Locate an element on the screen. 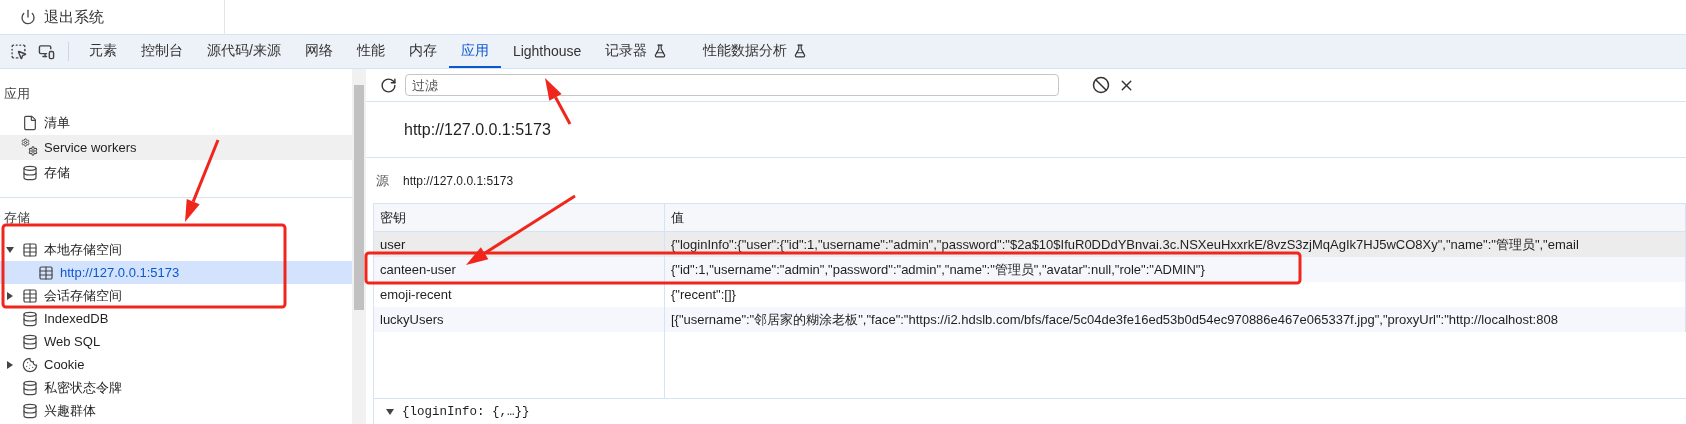 The image size is (1686, 424). sidebar-item: 会话存储空间 is located at coordinates (176, 295).